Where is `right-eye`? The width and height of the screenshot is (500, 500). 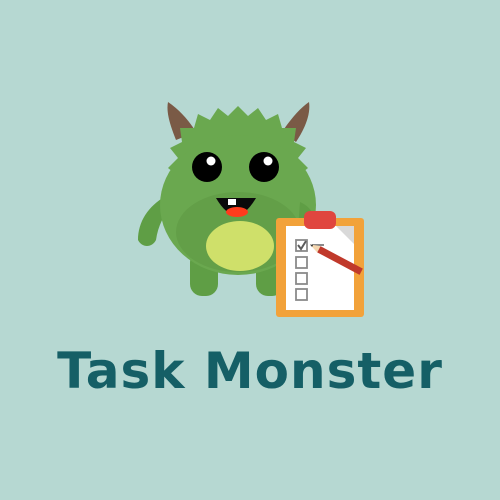 right-eye is located at coordinates (264, 167).